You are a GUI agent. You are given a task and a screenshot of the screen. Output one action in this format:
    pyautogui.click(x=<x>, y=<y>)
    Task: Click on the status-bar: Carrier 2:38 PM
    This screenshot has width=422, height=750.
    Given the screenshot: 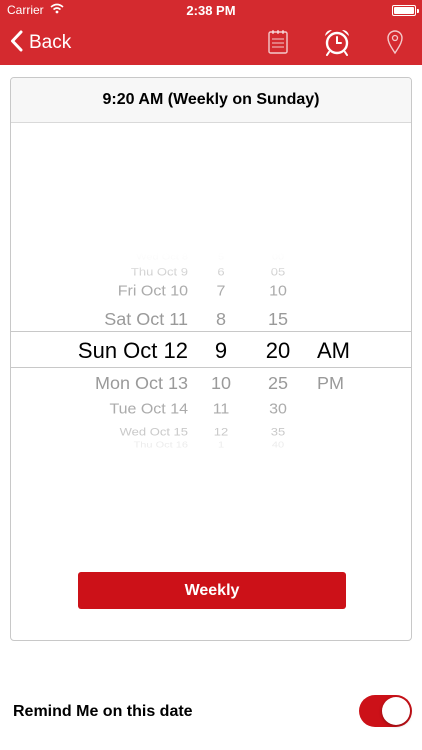 What is the action you would take?
    pyautogui.click(x=211, y=10)
    